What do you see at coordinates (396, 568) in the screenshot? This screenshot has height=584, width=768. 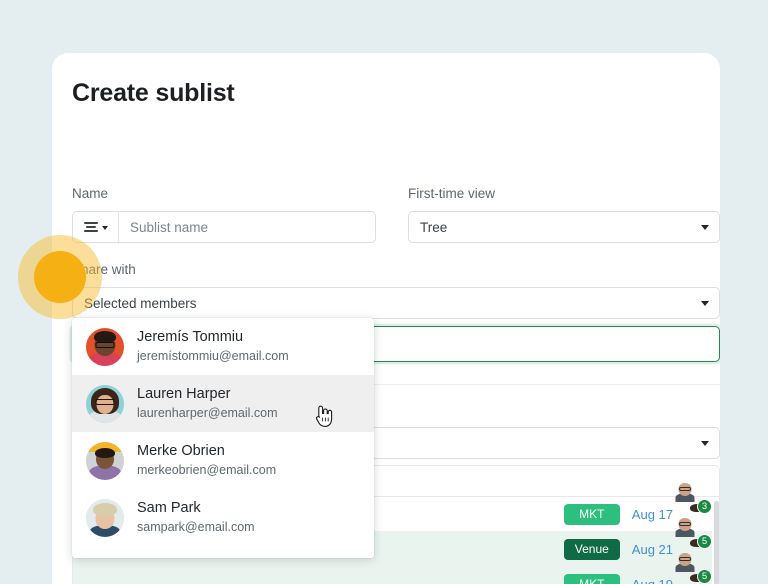 I see `table-row: MKT Aug 19 5` at bounding box center [396, 568].